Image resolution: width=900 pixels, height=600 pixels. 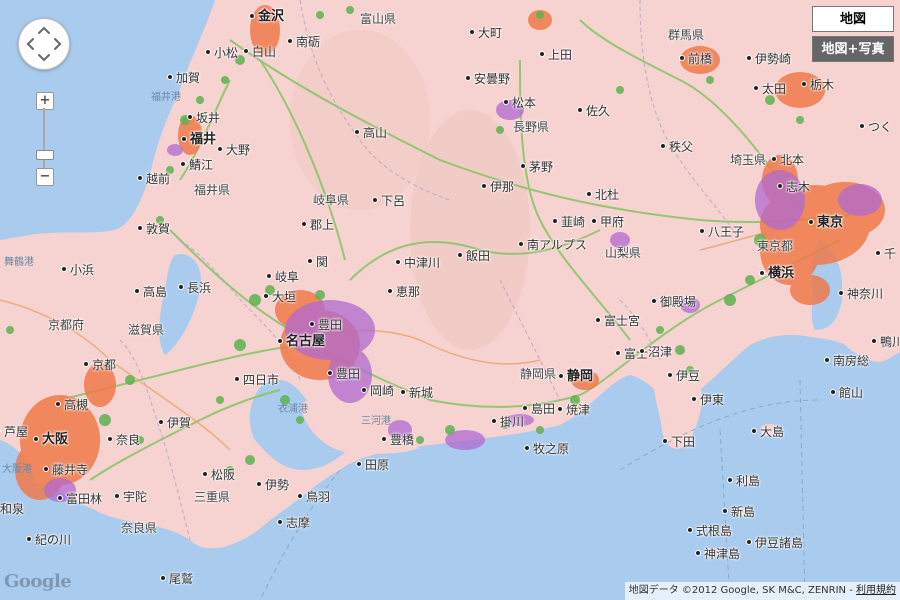 I want to click on place-label: 東京, so click(x=830, y=222).